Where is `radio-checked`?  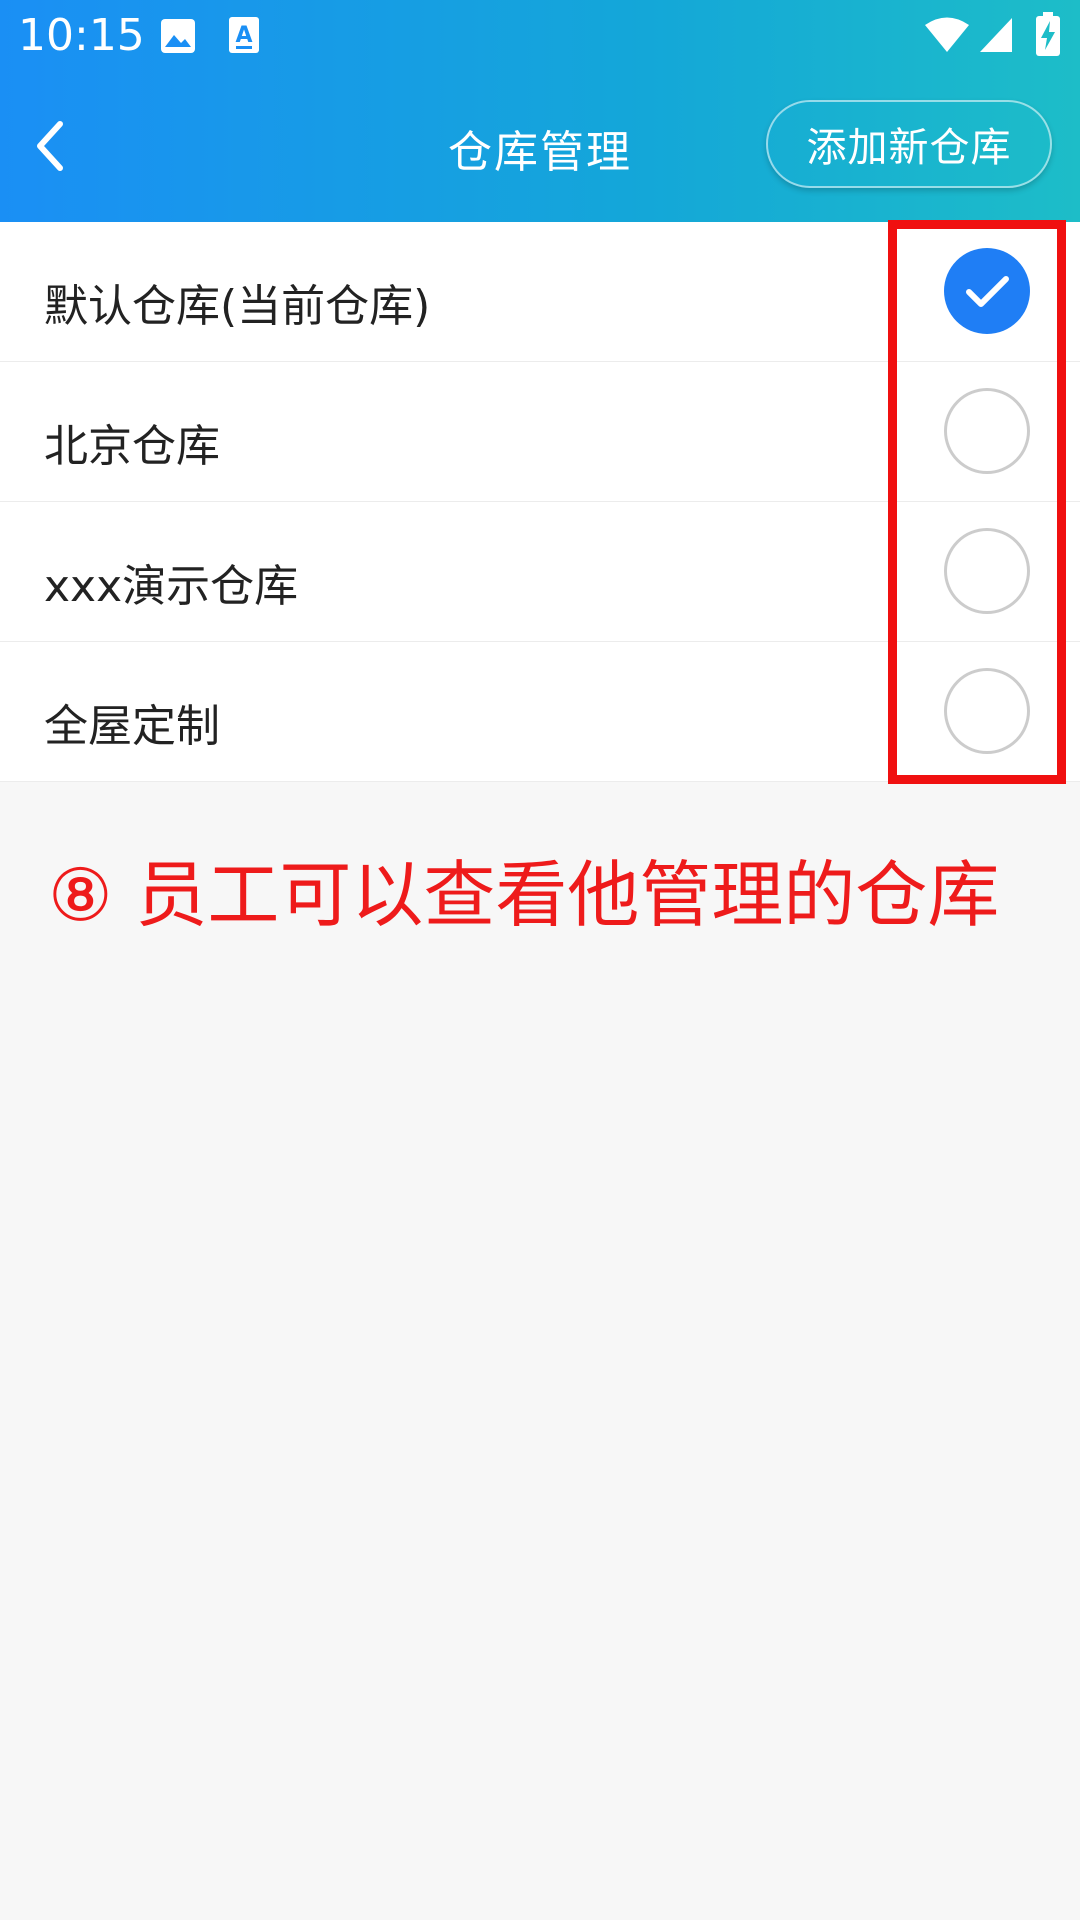 radio-checked is located at coordinates (987, 291).